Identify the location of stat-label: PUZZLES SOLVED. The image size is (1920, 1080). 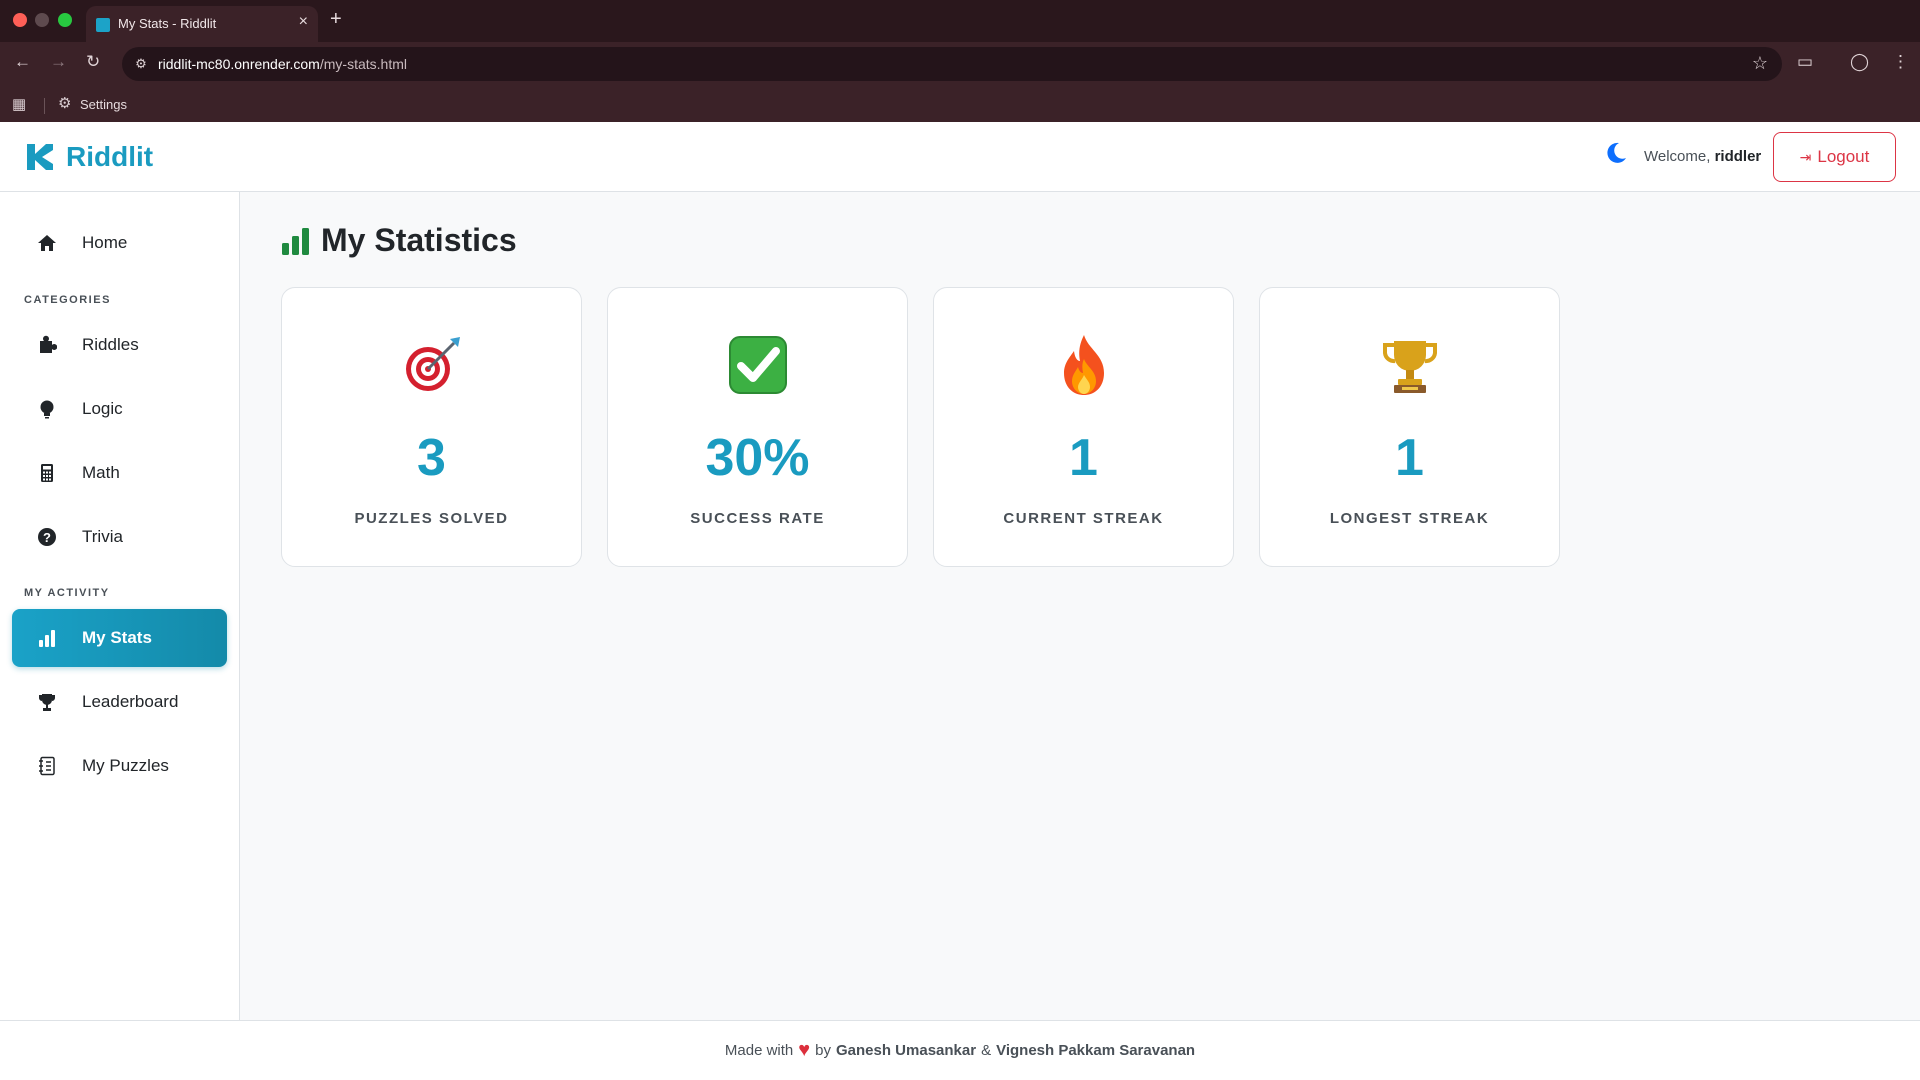
(431, 518).